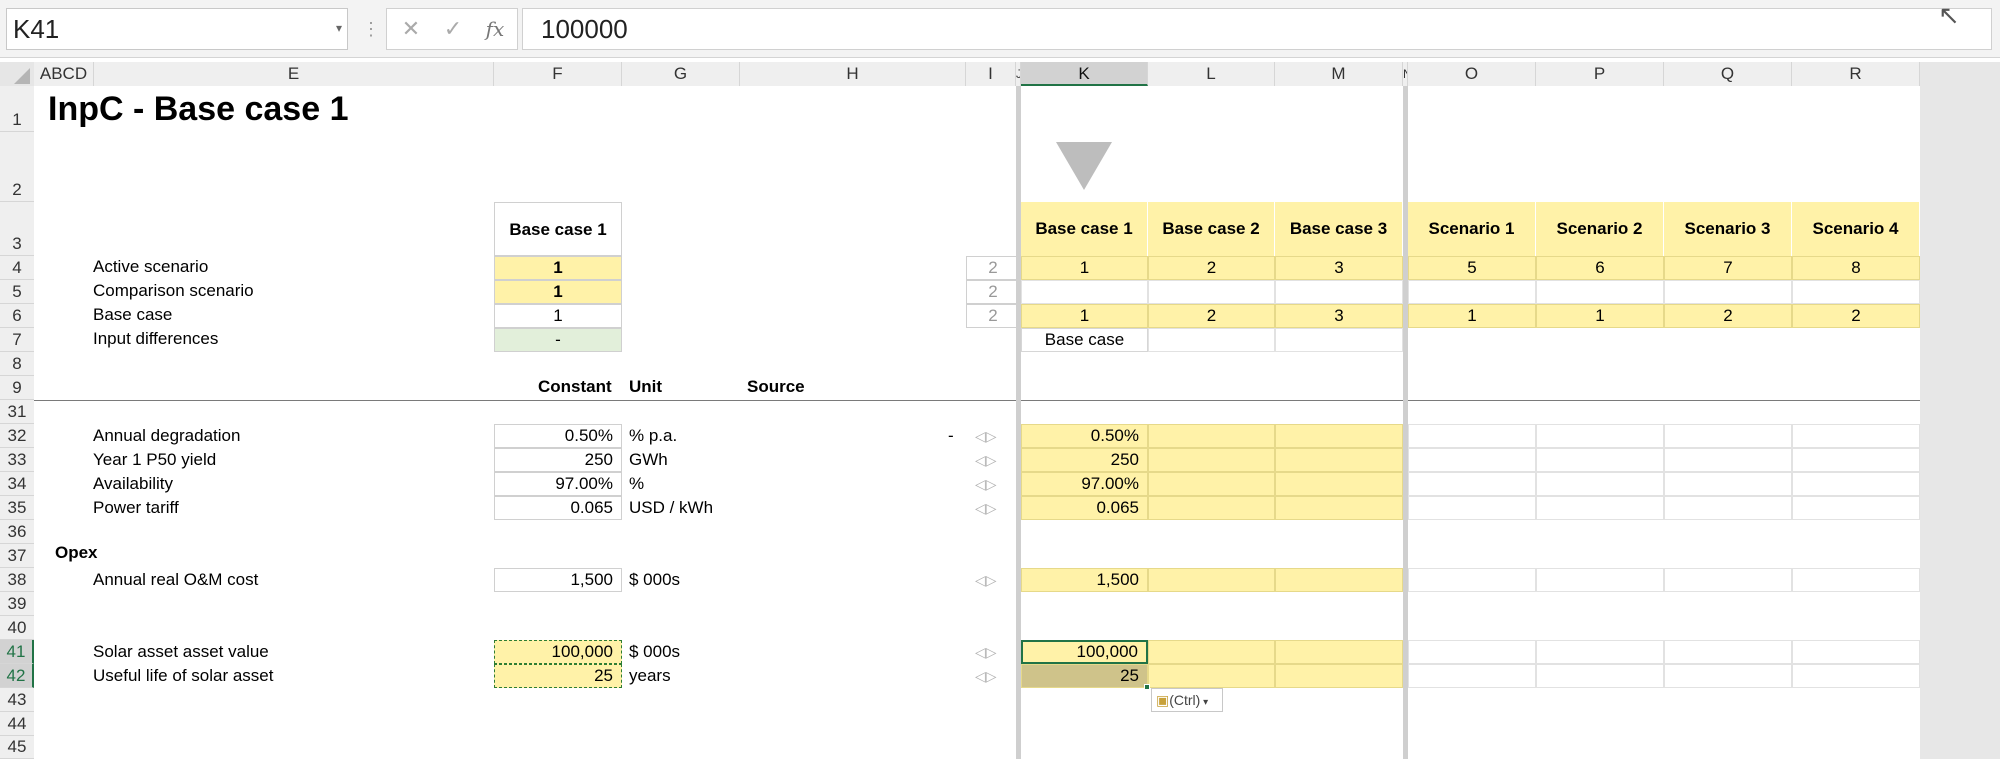 The height and width of the screenshot is (759, 2000). Describe the element at coordinates (17, 676) in the screenshot. I see `row-header-42: 42` at that location.